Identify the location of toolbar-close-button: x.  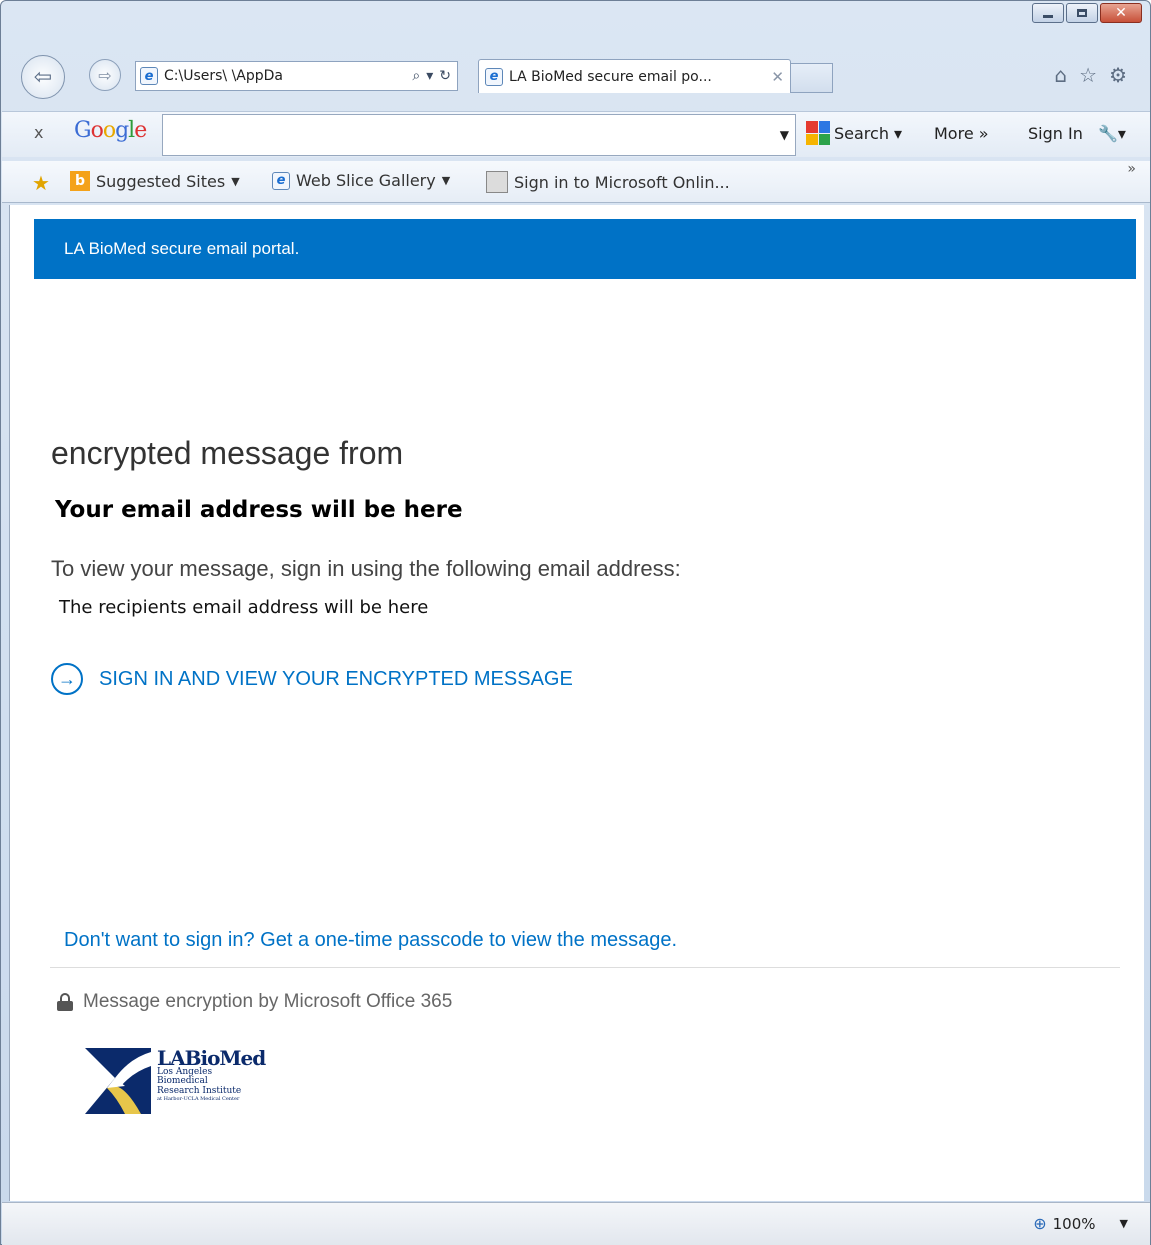
(38, 132).